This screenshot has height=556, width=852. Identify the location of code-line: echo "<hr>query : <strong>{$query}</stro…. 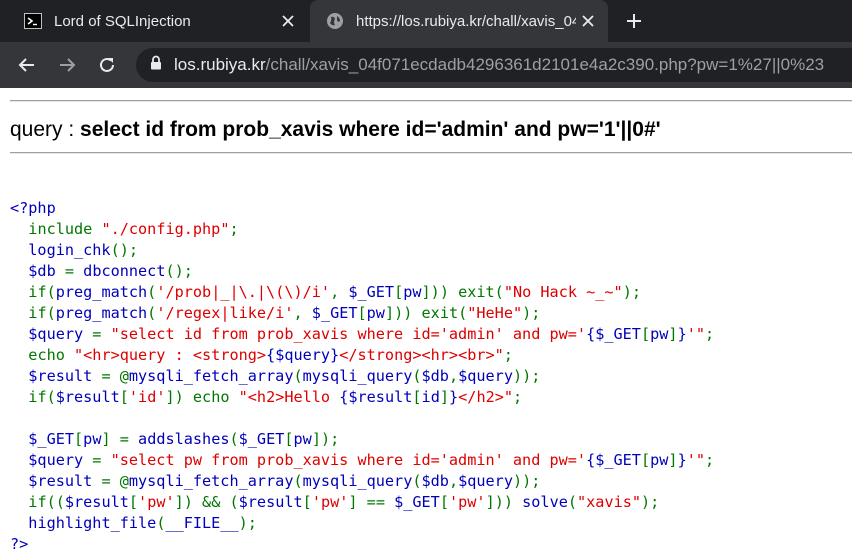
(362, 355).